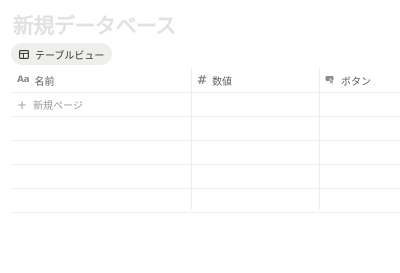 The width and height of the screenshot is (400, 273). Describe the element at coordinates (24, 54) in the screenshot. I see `table-icon` at that location.